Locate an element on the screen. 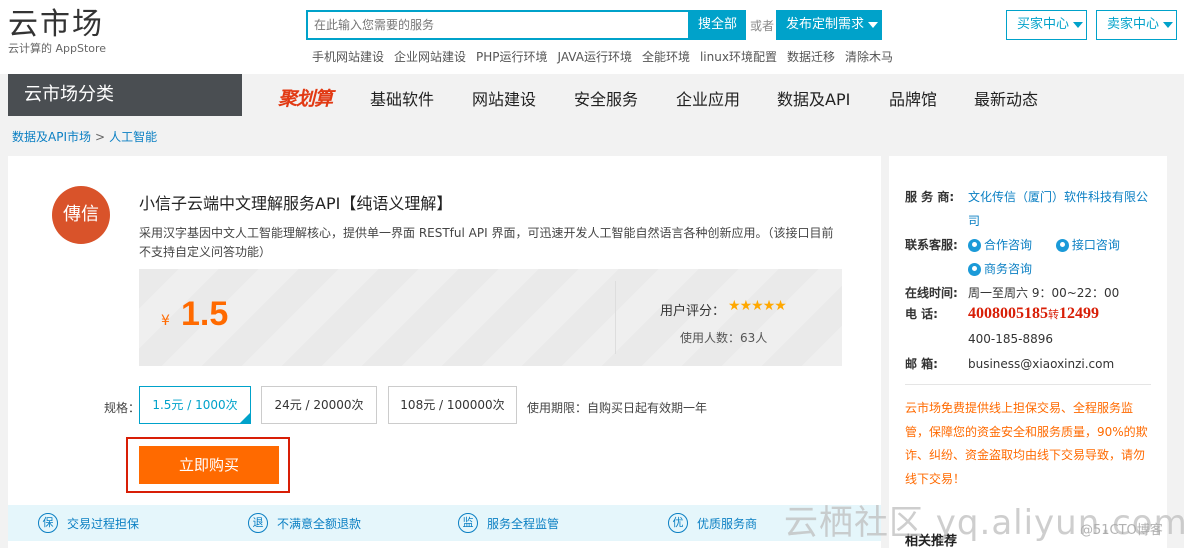 This screenshot has height=548, width=1184. contact-api-link: 接口咨询 is located at coordinates (1087, 245).